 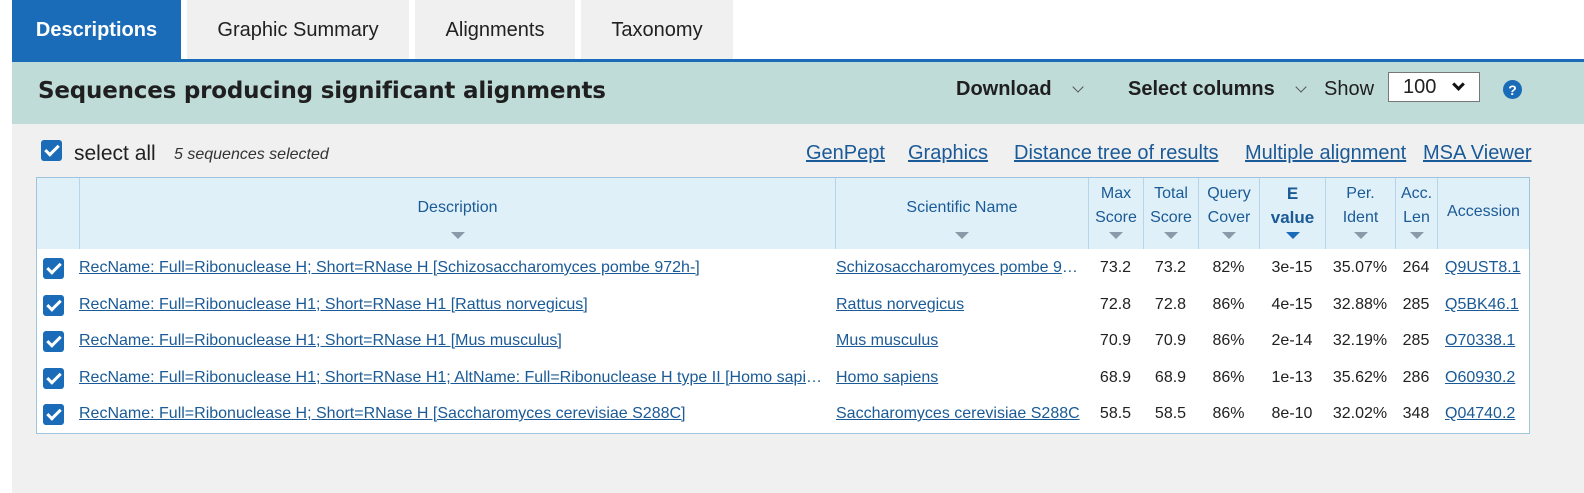 I want to click on distance-tree-link: Distance tree of results, so click(x=1116, y=153).